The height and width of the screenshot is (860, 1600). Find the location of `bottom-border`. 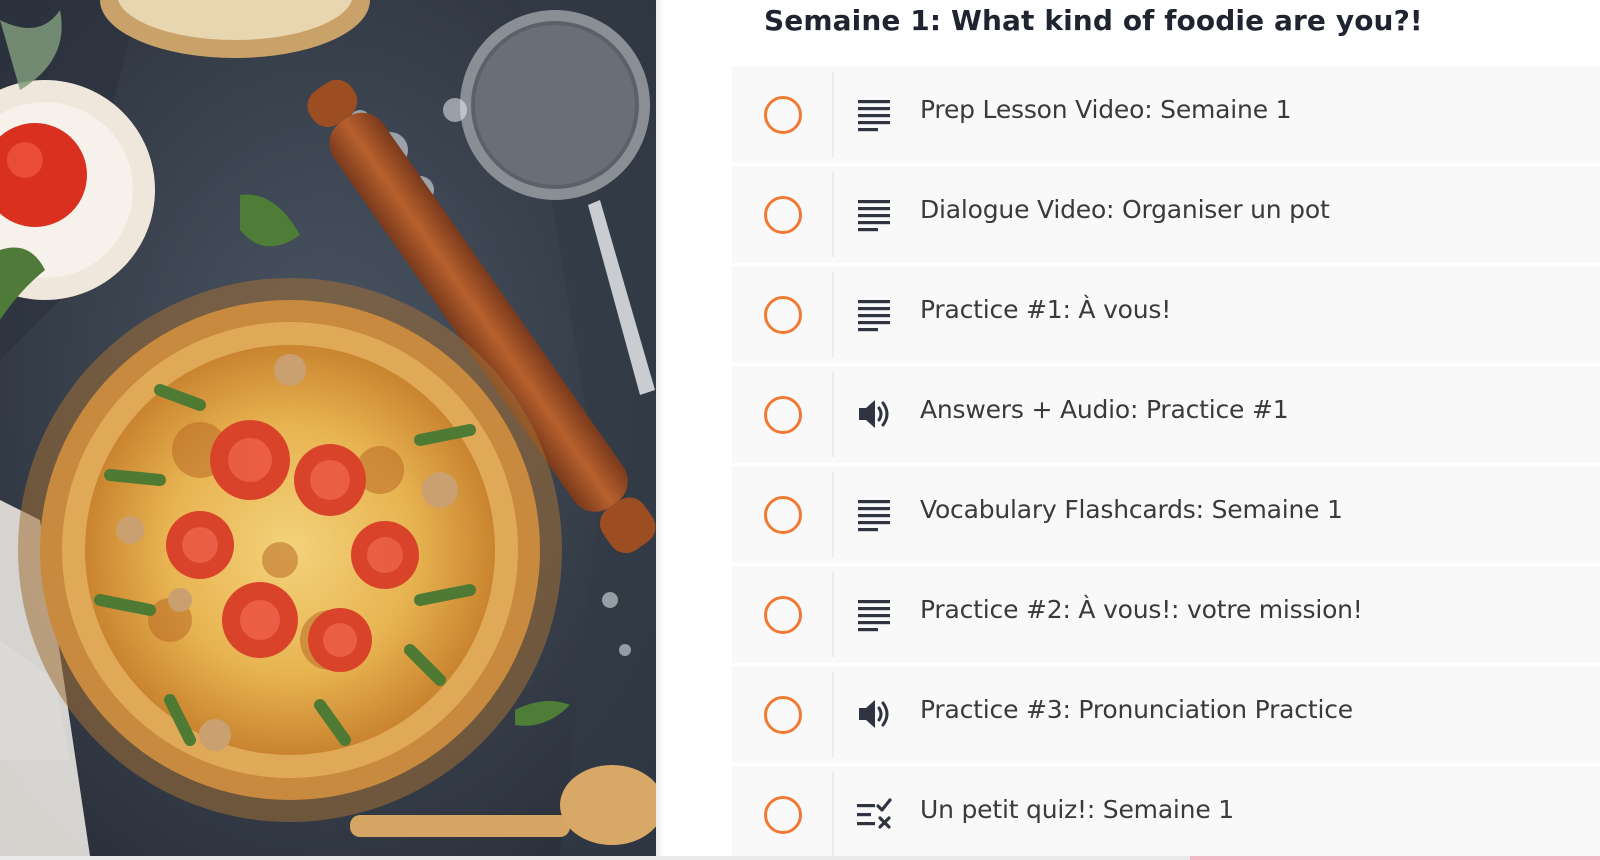

bottom-border is located at coordinates (595, 858).